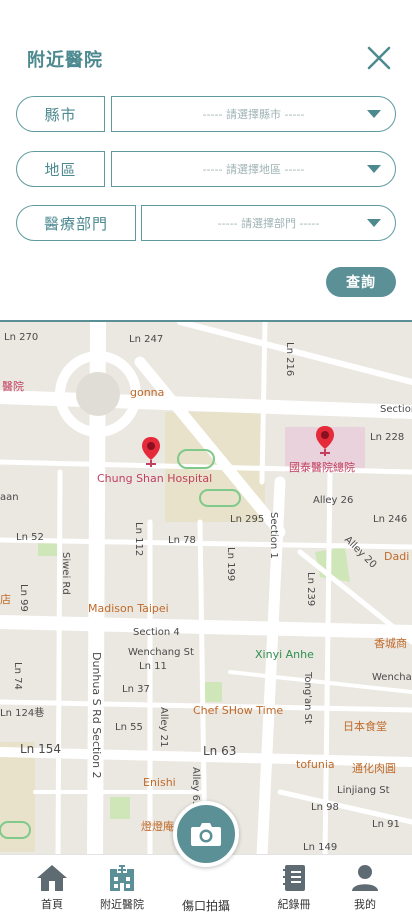  What do you see at coordinates (307, 698) in the screenshot?
I see `street-label: Tong'an St` at bounding box center [307, 698].